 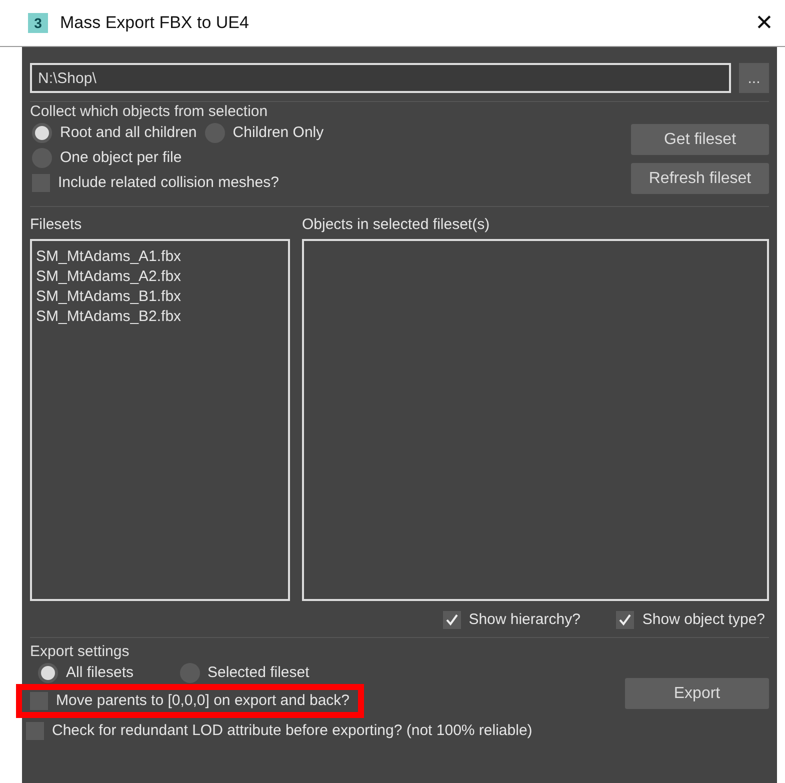 What do you see at coordinates (121, 158) in the screenshot?
I see `radio-label: One object per file` at bounding box center [121, 158].